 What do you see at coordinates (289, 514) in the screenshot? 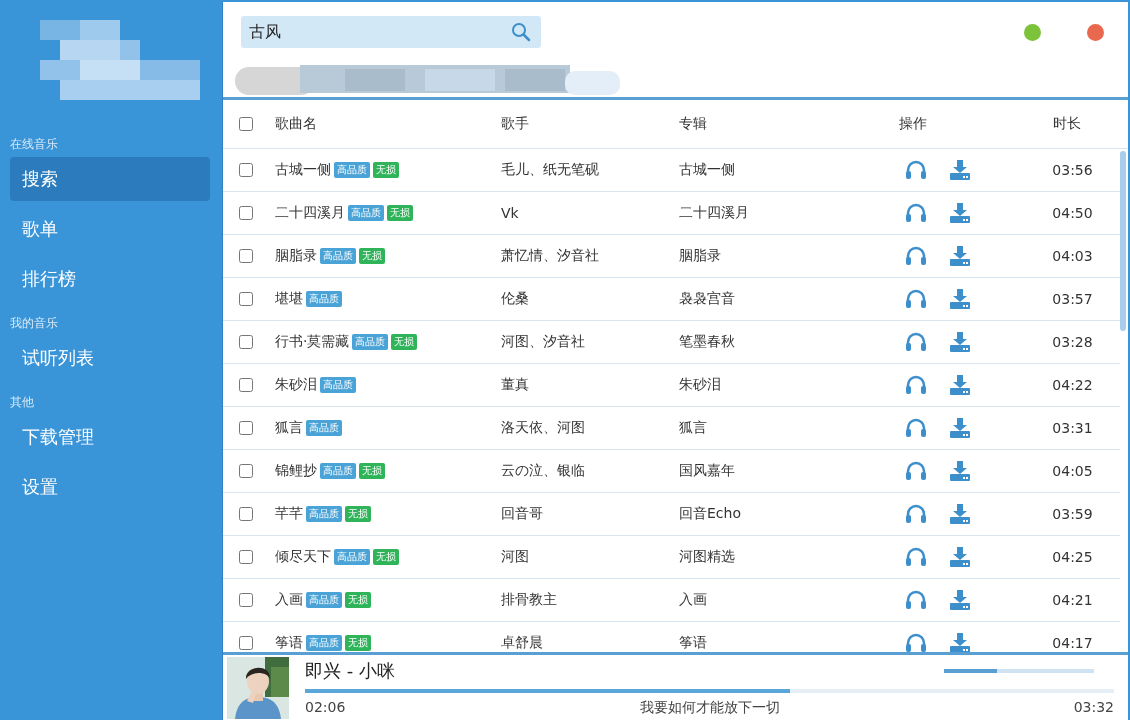
I see `song-title: 芊芊` at bounding box center [289, 514].